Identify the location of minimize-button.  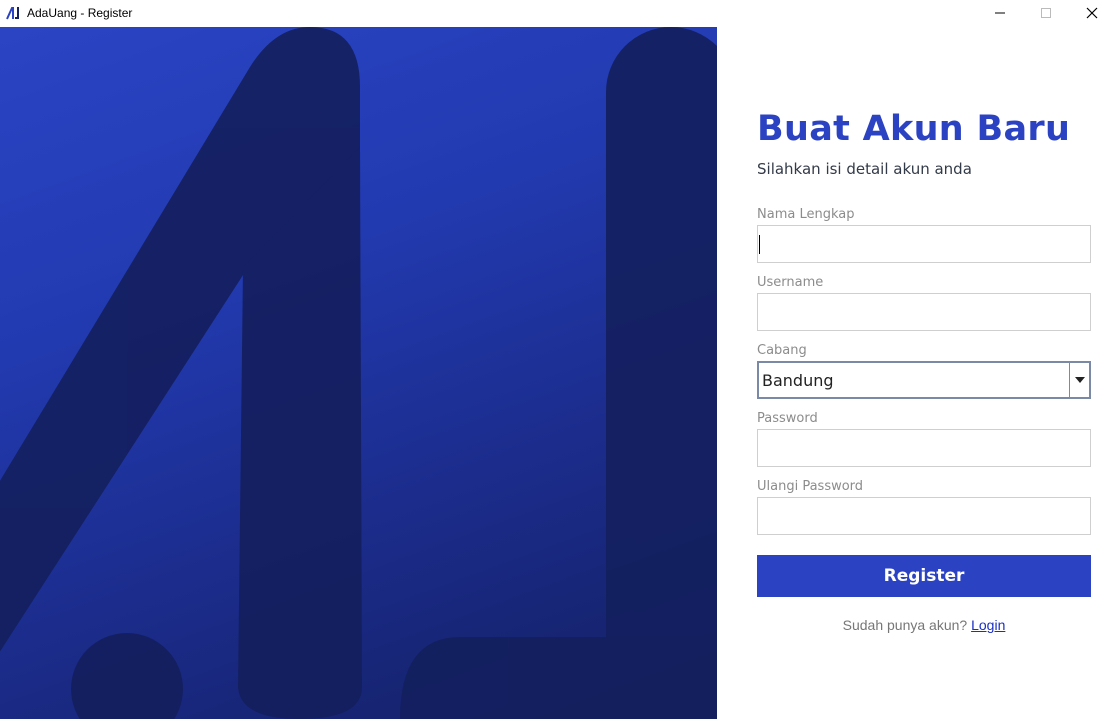
(1000, 13).